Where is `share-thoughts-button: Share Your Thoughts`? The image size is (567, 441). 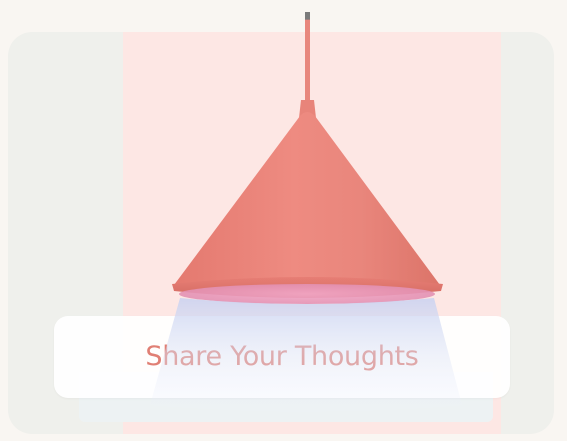 share-thoughts-button: Share Your Thoughts is located at coordinates (282, 357).